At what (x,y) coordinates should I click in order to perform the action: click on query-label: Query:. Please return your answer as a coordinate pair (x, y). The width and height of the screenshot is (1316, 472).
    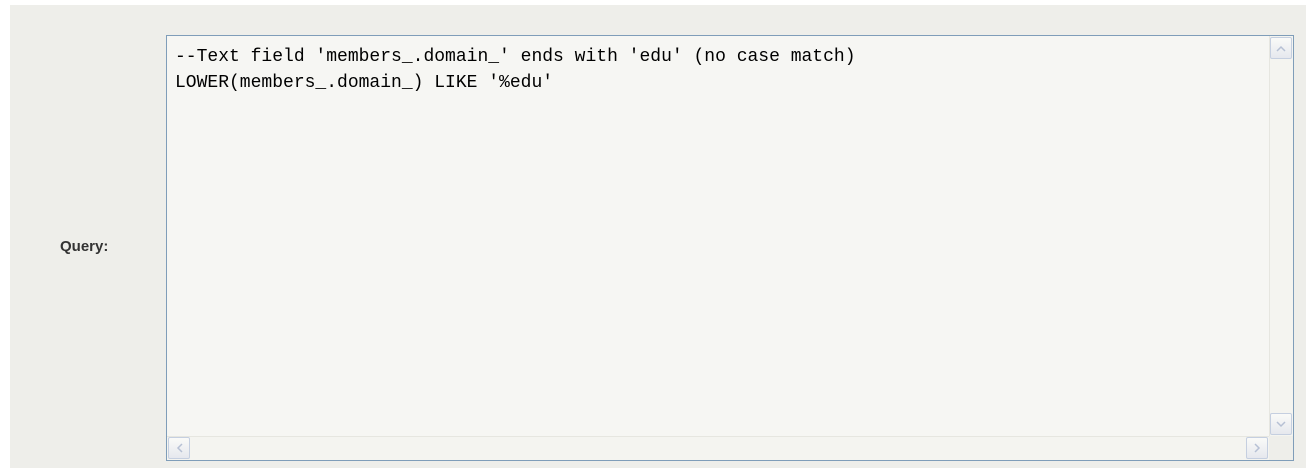
    Looking at the image, I should click on (84, 246).